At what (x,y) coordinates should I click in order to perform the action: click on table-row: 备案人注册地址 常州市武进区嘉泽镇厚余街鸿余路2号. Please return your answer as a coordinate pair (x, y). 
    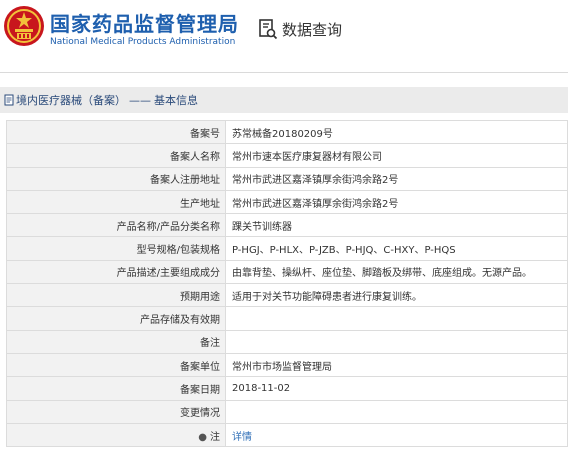
    Looking at the image, I should click on (287, 178).